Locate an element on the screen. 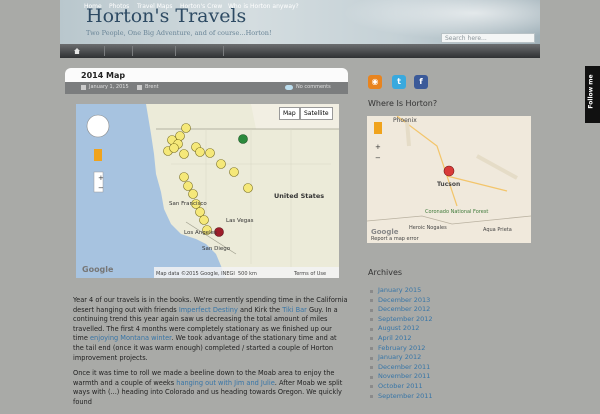 Image resolution: width=600 pixels, height=414 pixels. map-label-city: Las Vegas is located at coordinates (240, 221).